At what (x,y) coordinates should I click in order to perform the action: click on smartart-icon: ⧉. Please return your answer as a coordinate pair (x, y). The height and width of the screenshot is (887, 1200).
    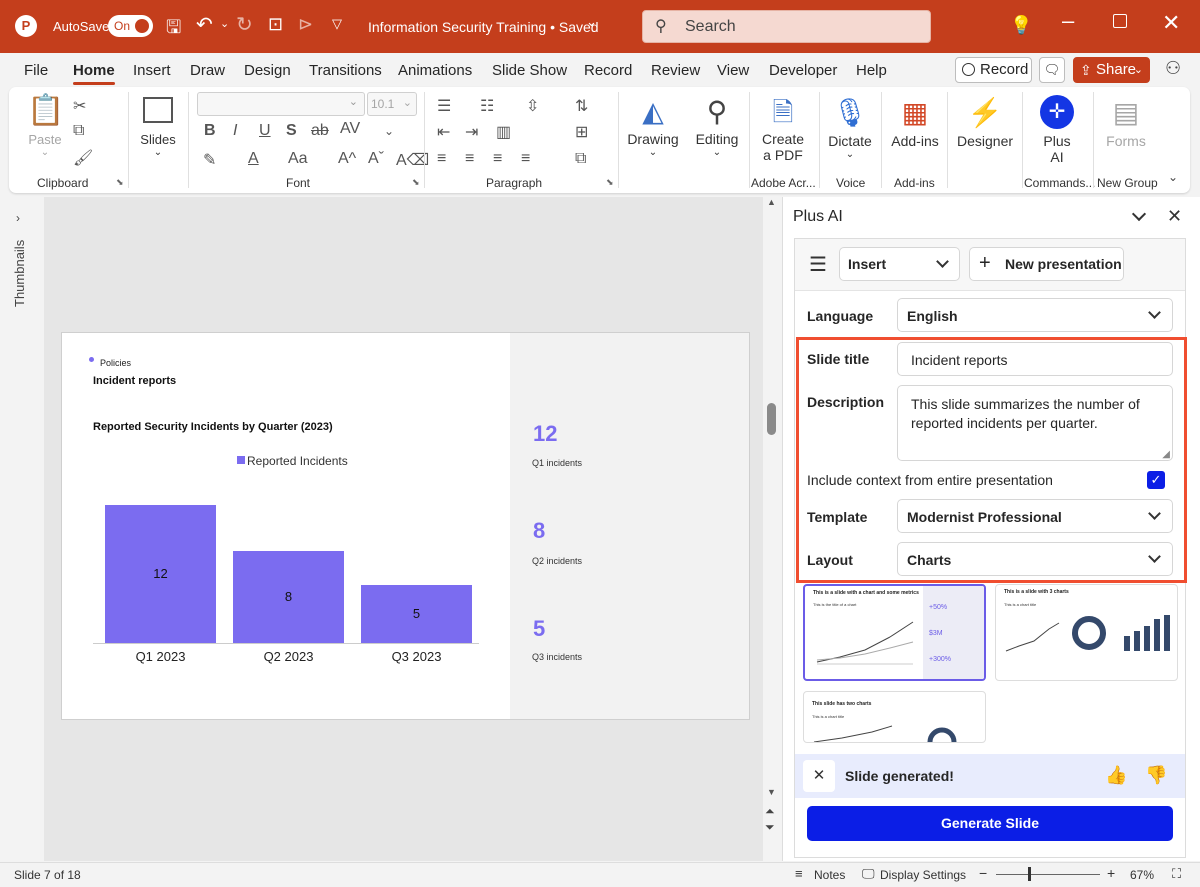
    Looking at the image, I should click on (580, 159).